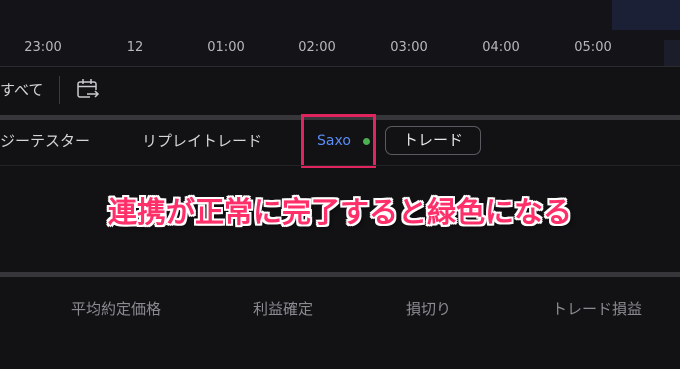 The width and height of the screenshot is (680, 369). Describe the element at coordinates (339, 212) in the screenshot. I see `annotation-caption: 連携が正常に完了すると緑色になる` at that location.